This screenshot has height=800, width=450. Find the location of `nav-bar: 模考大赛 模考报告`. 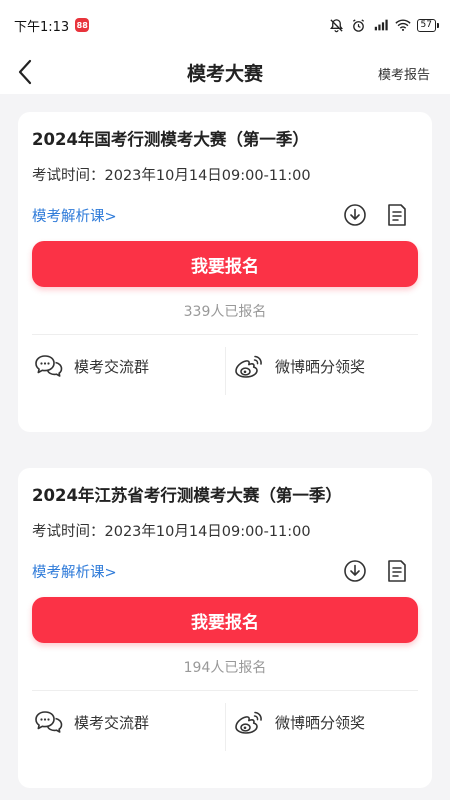

nav-bar: 模考大赛 模考报告 is located at coordinates (225, 72).